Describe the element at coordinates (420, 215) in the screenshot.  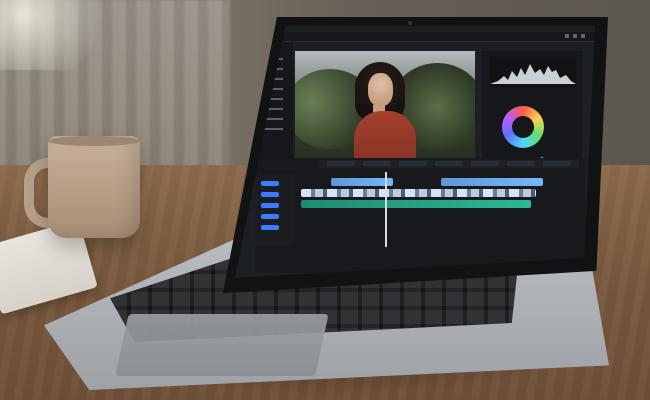
I see `timeline` at that location.